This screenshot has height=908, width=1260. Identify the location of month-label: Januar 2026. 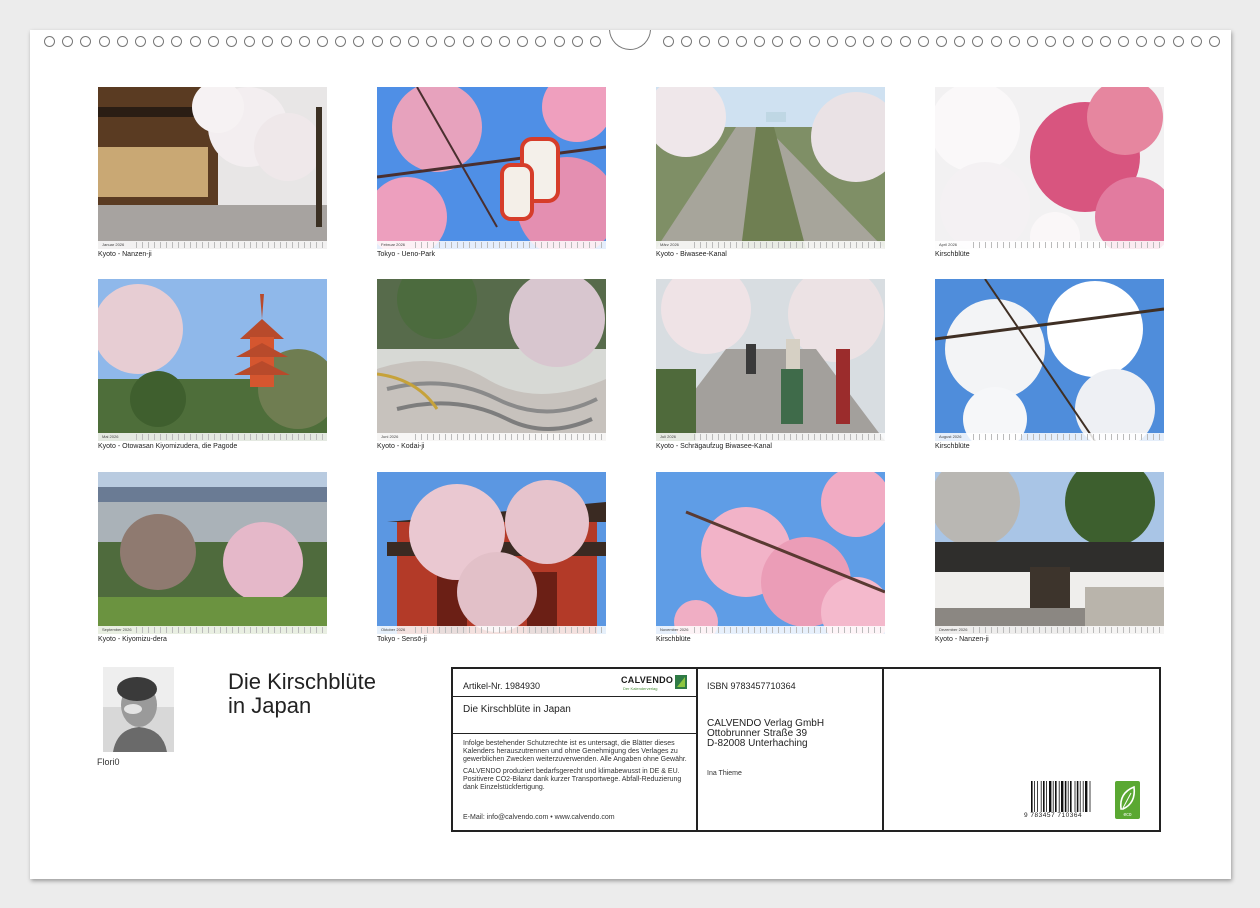
(113, 244).